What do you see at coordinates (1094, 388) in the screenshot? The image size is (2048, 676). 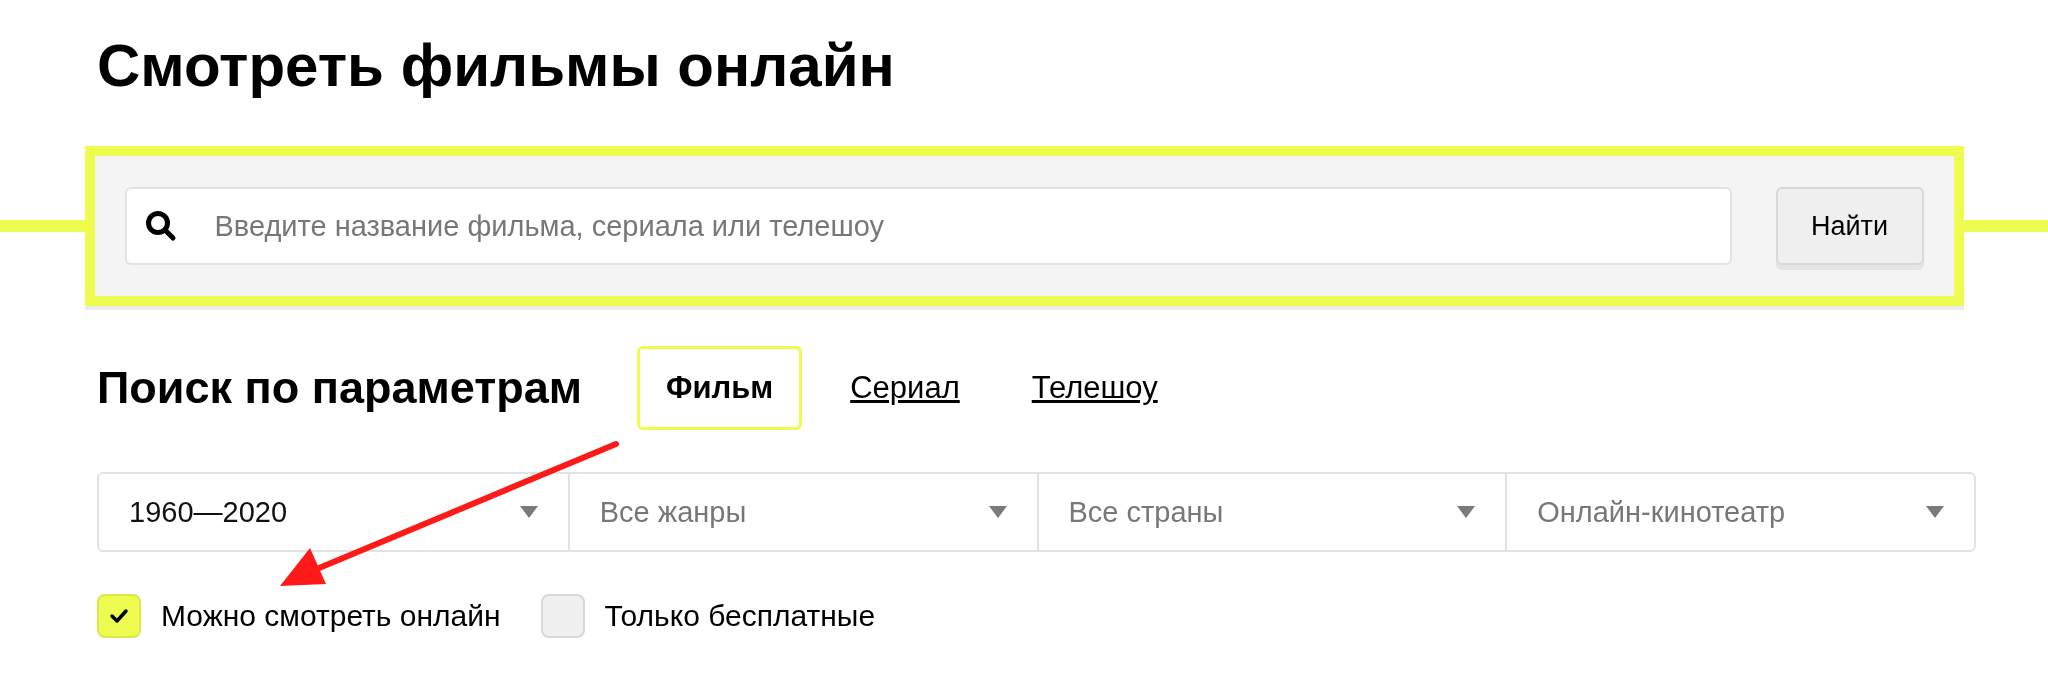 I see `tab: Телешоу` at bounding box center [1094, 388].